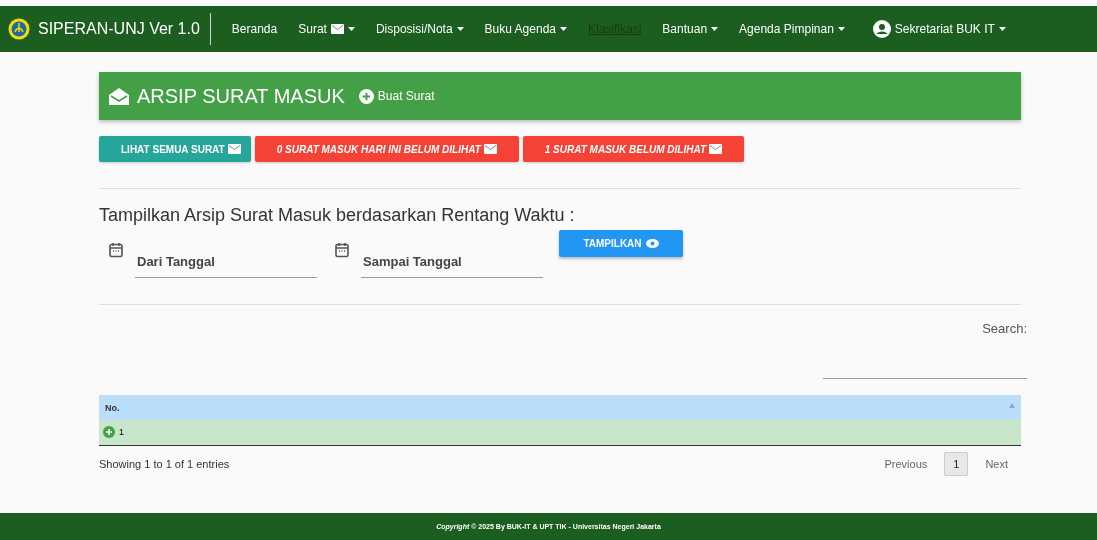 The image size is (1097, 540). I want to click on user-icon, so click(881, 29).